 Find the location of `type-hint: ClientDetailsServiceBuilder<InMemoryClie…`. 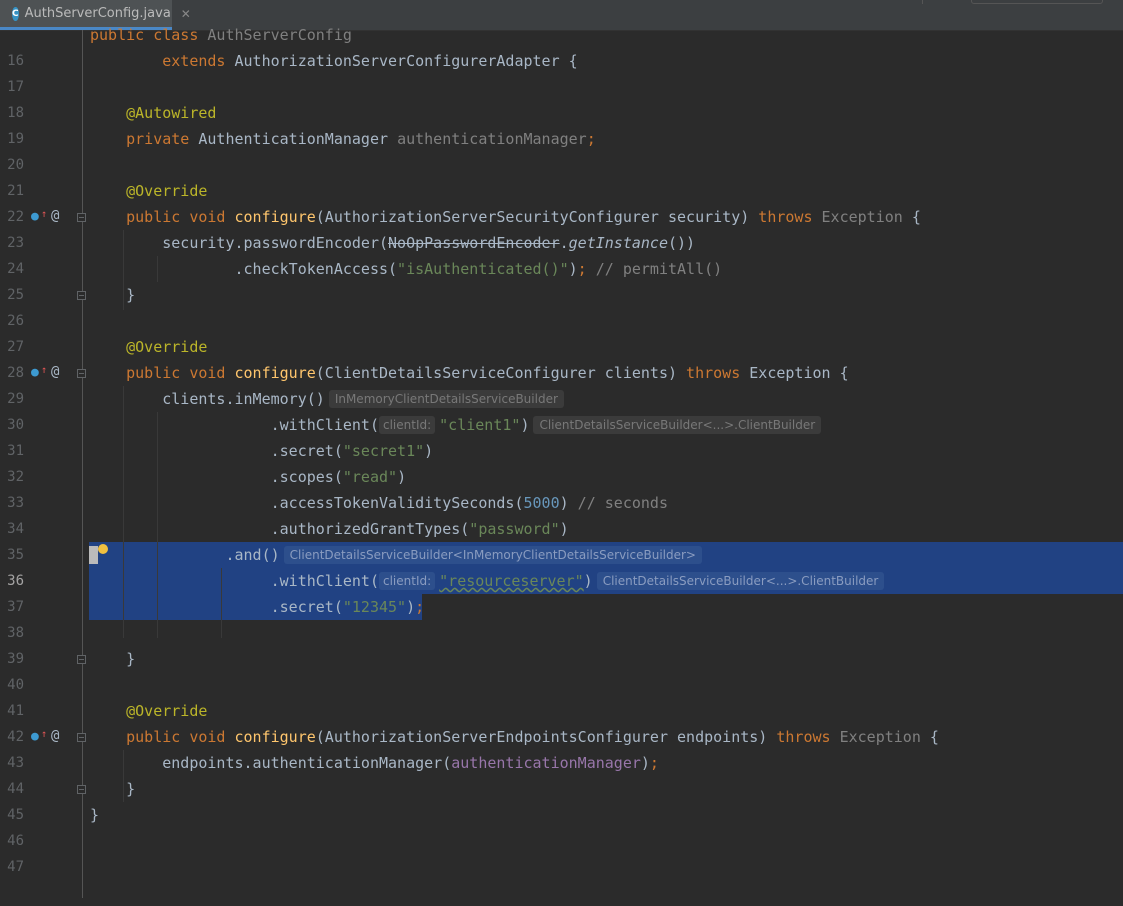

type-hint: ClientDetailsServiceBuilder<InMemoryClie… is located at coordinates (492, 555).